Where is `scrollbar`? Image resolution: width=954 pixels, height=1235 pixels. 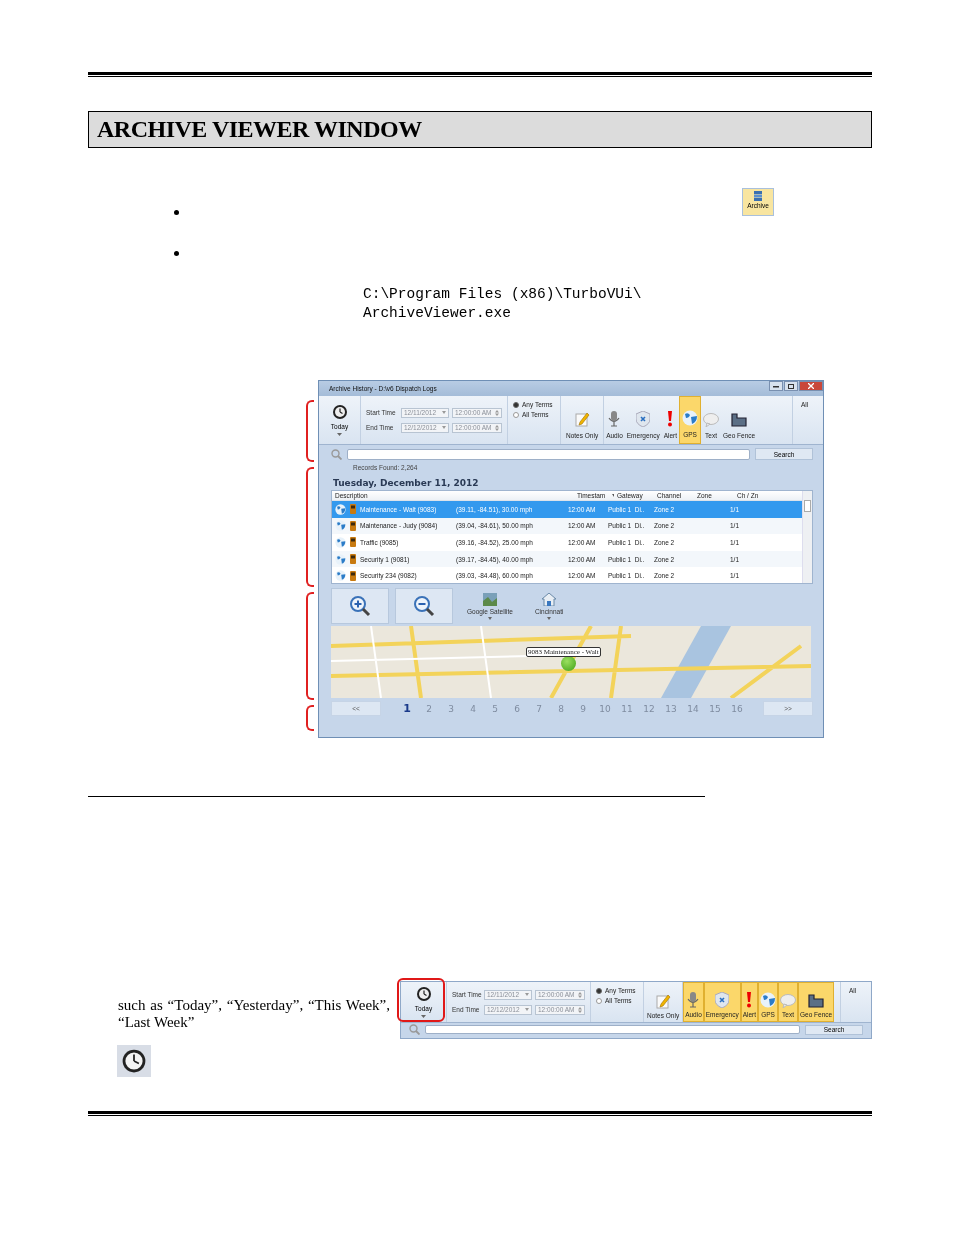 scrollbar is located at coordinates (807, 537).